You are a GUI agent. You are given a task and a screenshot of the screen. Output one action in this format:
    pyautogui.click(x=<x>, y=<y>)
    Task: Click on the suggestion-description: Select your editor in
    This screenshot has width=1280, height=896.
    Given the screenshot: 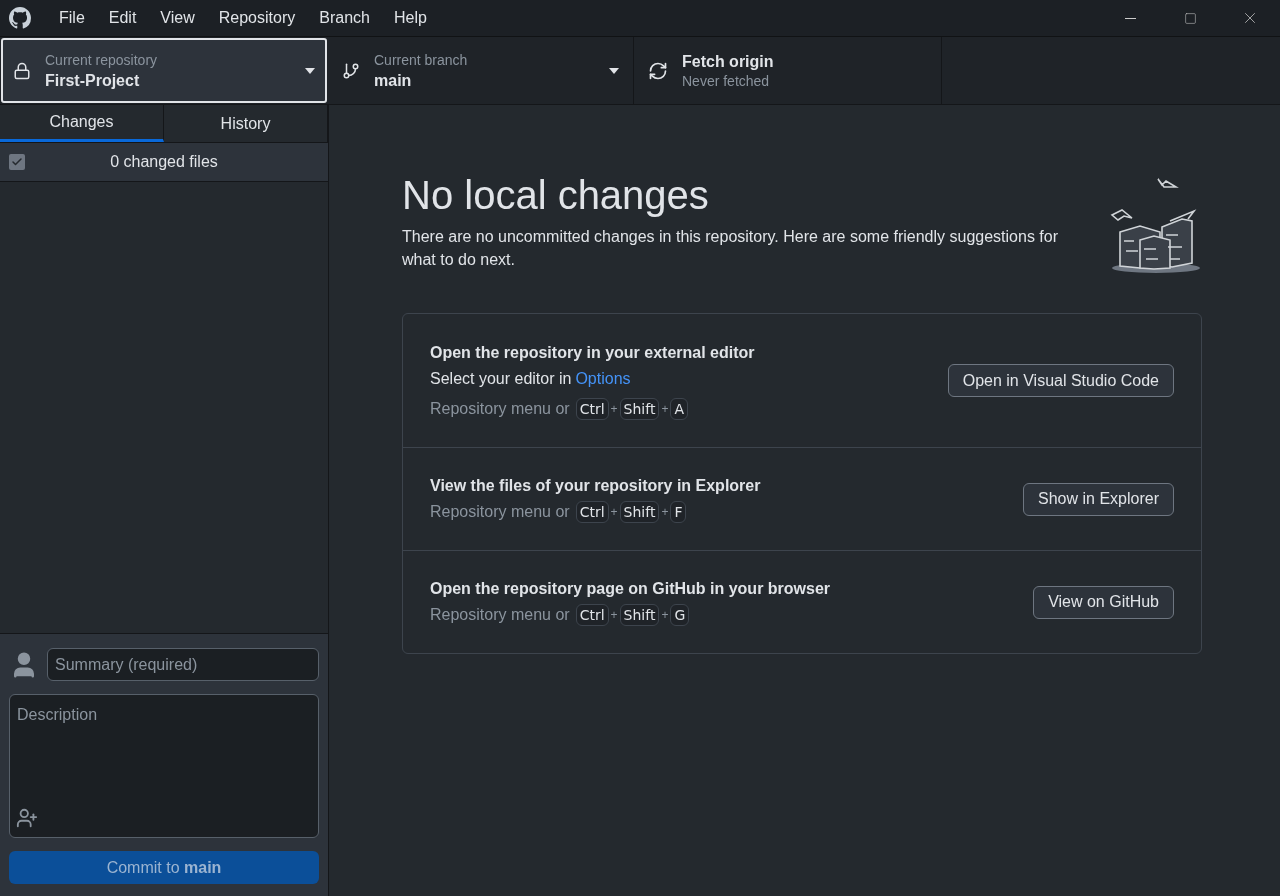 What is the action you would take?
    pyautogui.click(x=501, y=378)
    